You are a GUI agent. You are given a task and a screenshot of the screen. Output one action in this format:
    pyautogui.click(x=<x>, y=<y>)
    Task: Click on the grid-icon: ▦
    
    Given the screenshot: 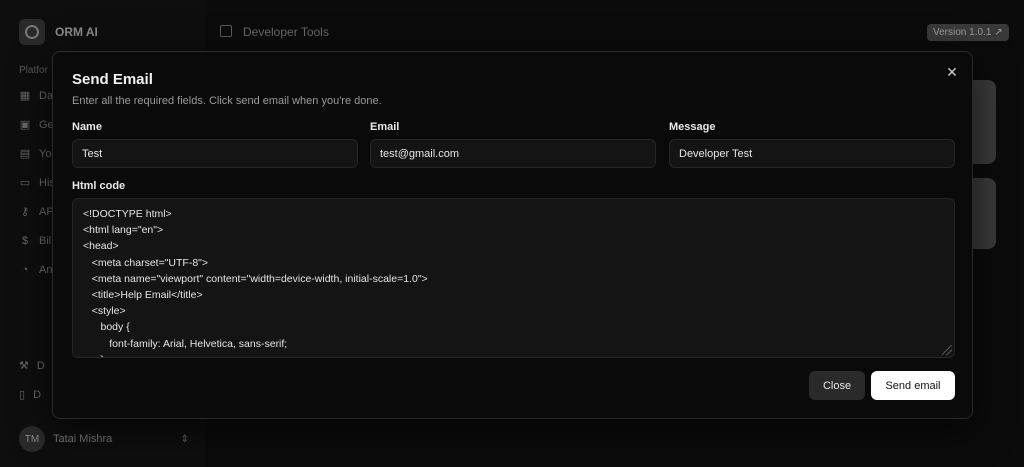 What is the action you would take?
    pyautogui.click(x=25, y=96)
    